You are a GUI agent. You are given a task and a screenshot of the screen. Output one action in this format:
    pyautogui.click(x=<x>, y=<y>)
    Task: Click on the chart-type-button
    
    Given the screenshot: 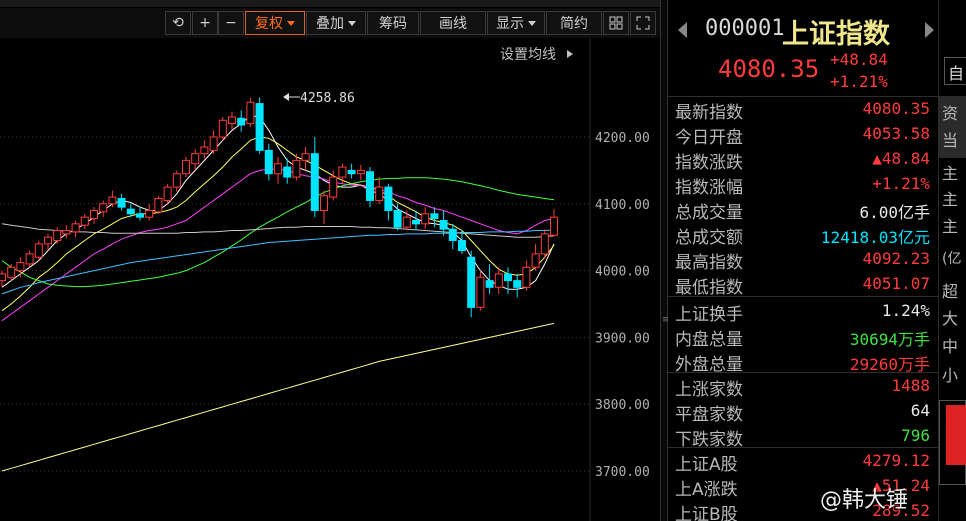 What is the action you would take?
    pyautogui.click(x=616, y=23)
    